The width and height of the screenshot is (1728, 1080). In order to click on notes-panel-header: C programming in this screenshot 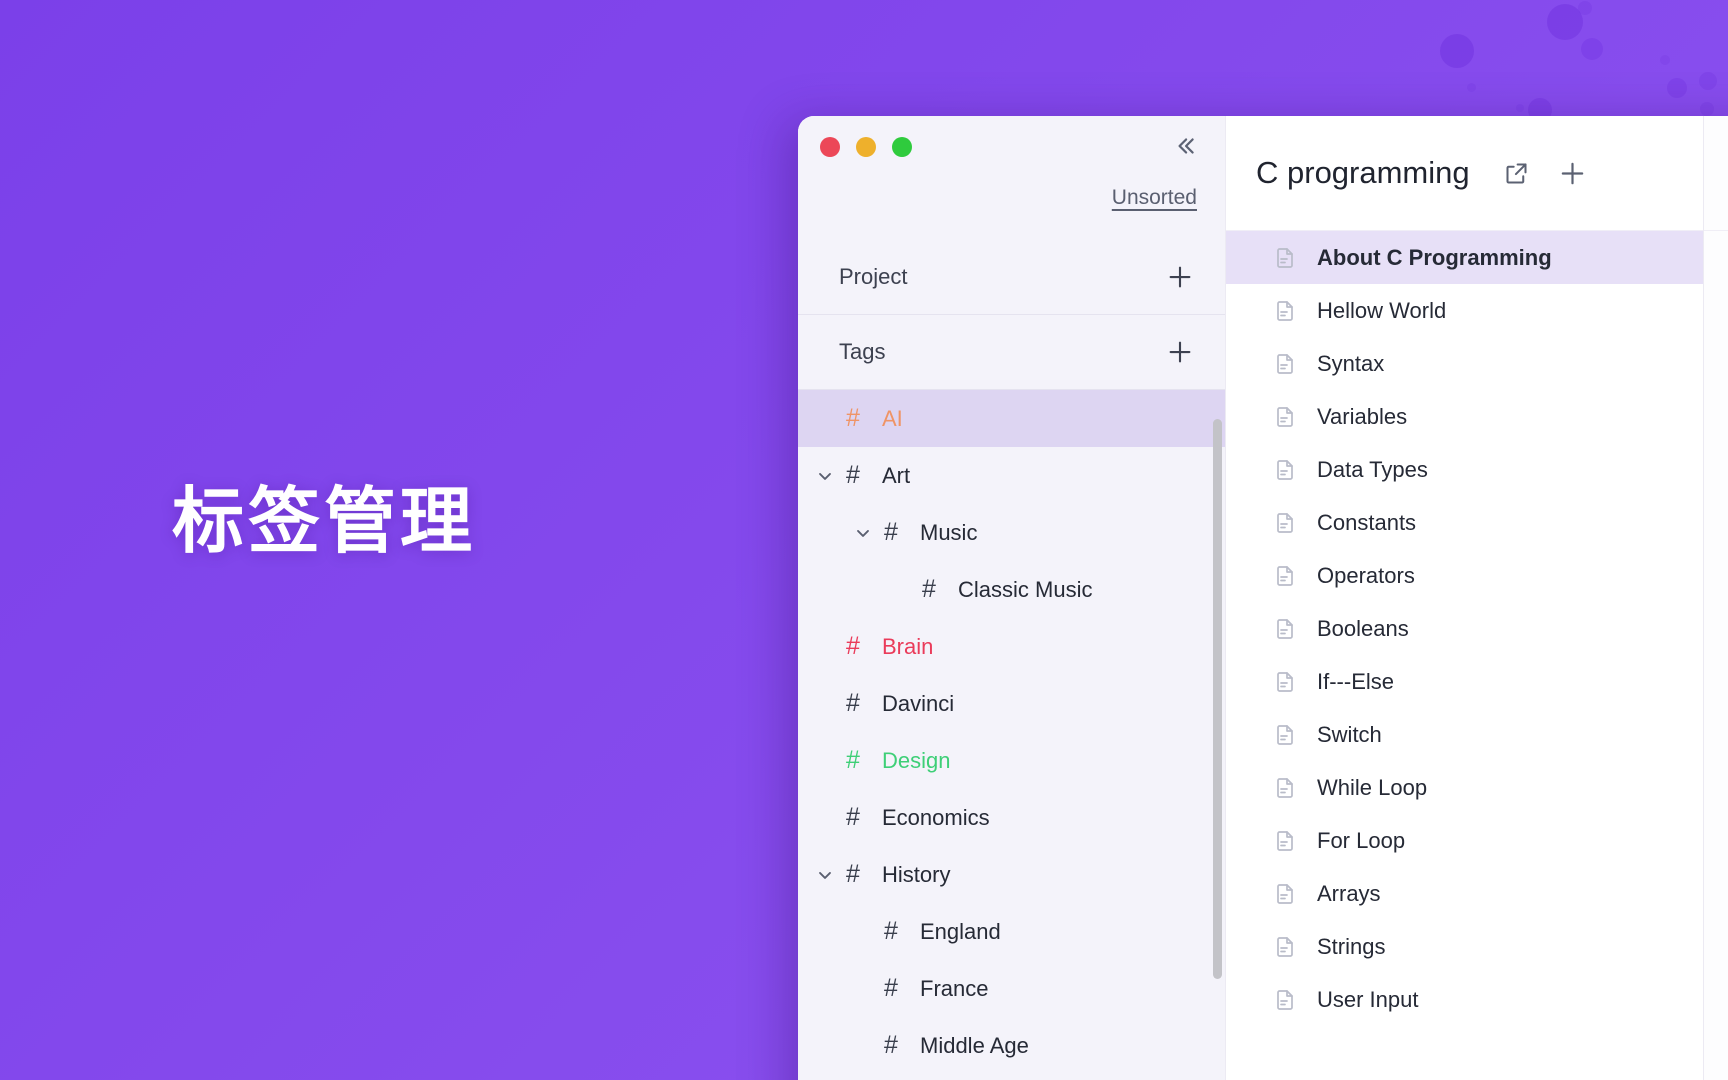, I will do `click(1464, 173)`.